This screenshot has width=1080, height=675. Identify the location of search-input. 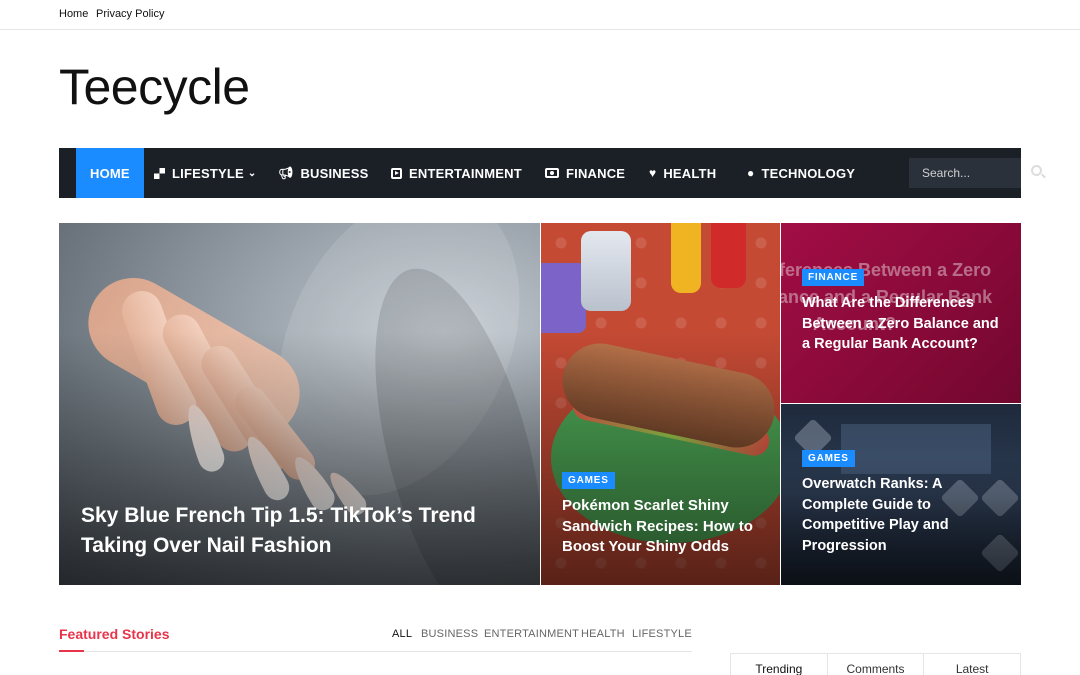
(965, 173).